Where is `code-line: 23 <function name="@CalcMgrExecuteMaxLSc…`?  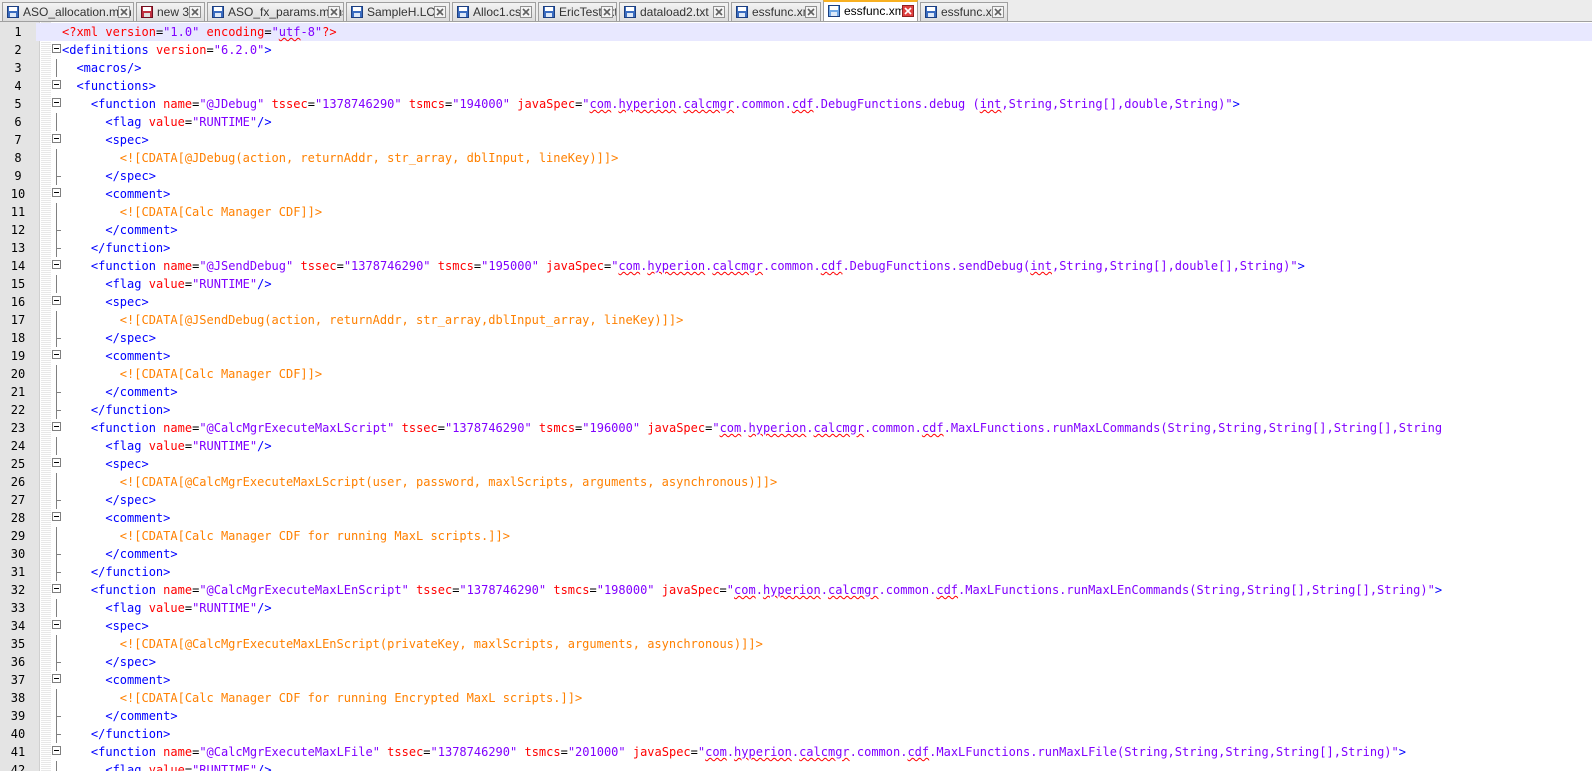
code-line: 23 <function name="@CalcMgrExecuteMaxLSc… is located at coordinates (796, 428).